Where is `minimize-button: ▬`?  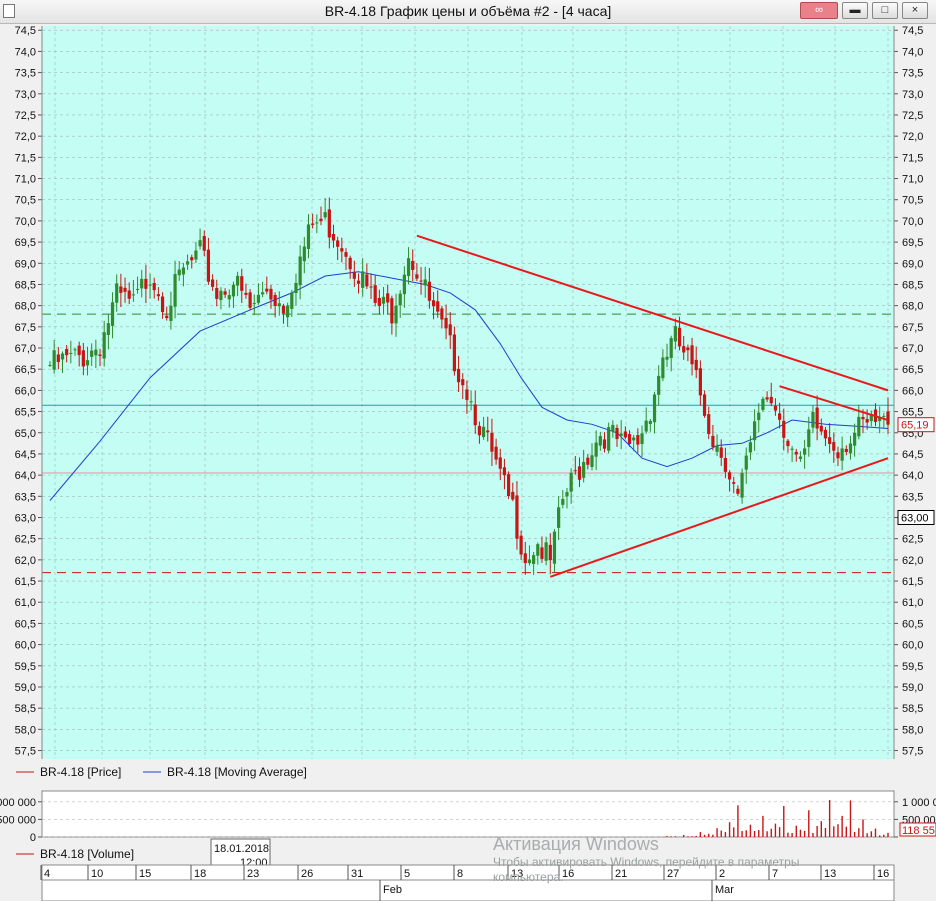
minimize-button: ▬ is located at coordinates (855, 10).